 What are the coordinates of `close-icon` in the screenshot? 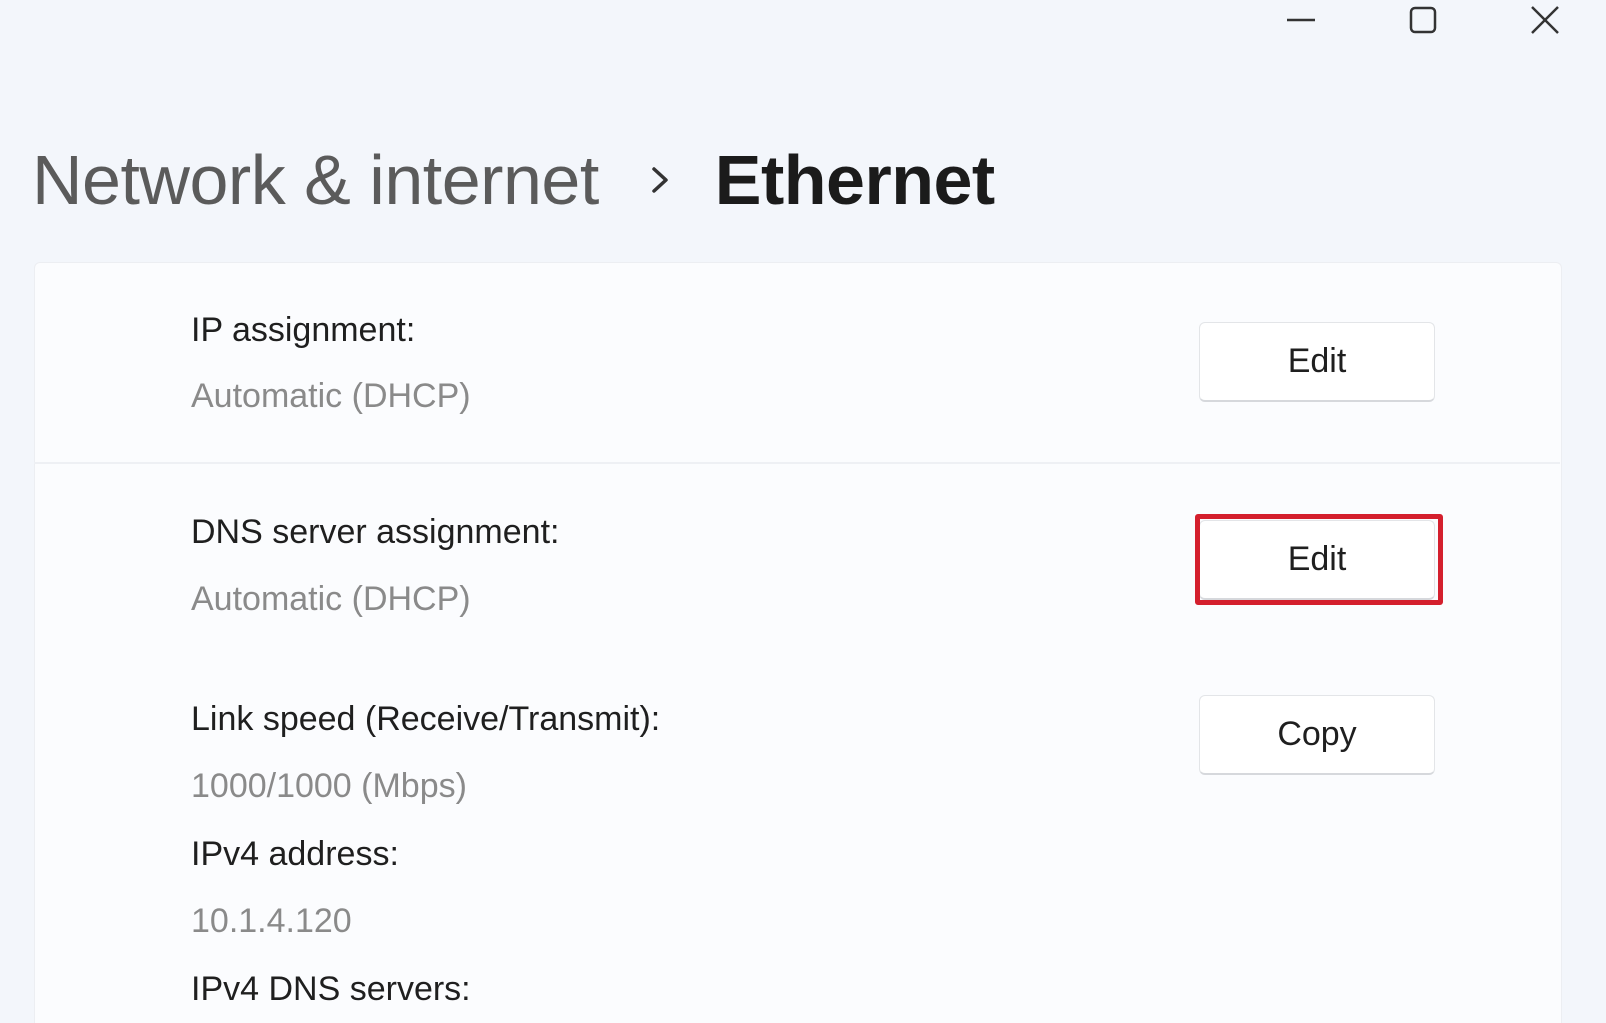 It's located at (1545, 20).